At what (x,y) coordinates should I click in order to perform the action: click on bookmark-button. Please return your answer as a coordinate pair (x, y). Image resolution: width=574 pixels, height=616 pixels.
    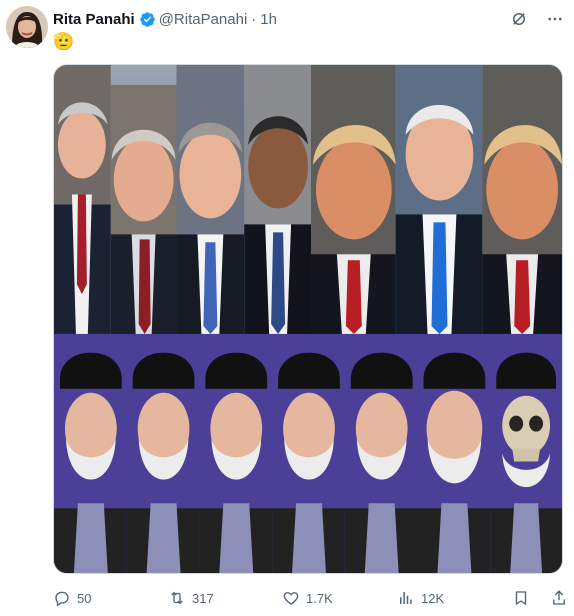
    Looking at the image, I should click on (521, 598).